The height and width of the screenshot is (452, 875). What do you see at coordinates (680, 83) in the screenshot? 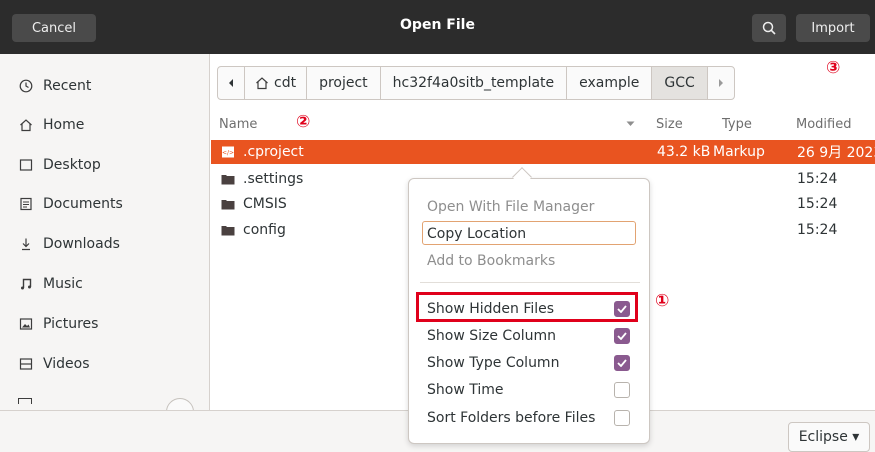
I see `path-segment-gcc: GCC` at bounding box center [680, 83].